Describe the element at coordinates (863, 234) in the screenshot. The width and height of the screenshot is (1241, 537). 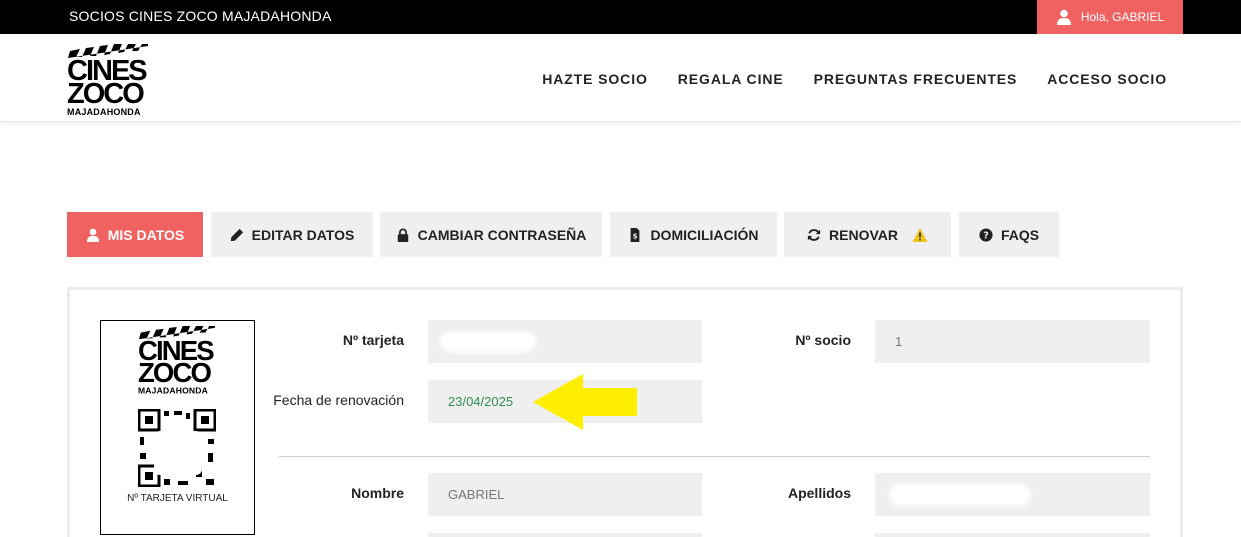
I see `tab-label: RENOVAR` at that location.